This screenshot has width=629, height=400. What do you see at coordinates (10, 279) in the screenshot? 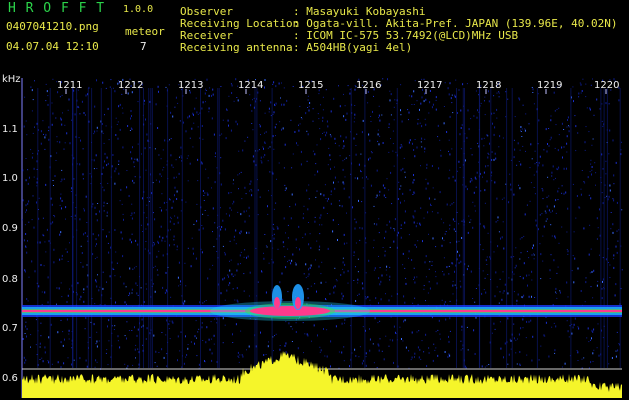
I see `y-tick-label: 0.8` at bounding box center [10, 279].